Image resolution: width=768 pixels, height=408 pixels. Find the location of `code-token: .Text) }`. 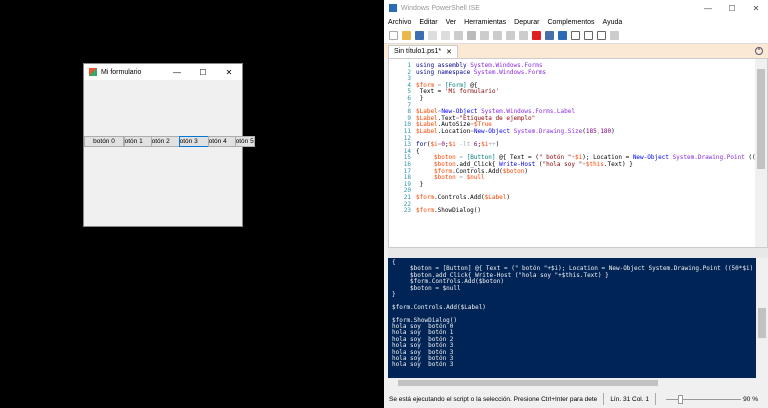

code-token: .Text) } is located at coordinates (618, 164).